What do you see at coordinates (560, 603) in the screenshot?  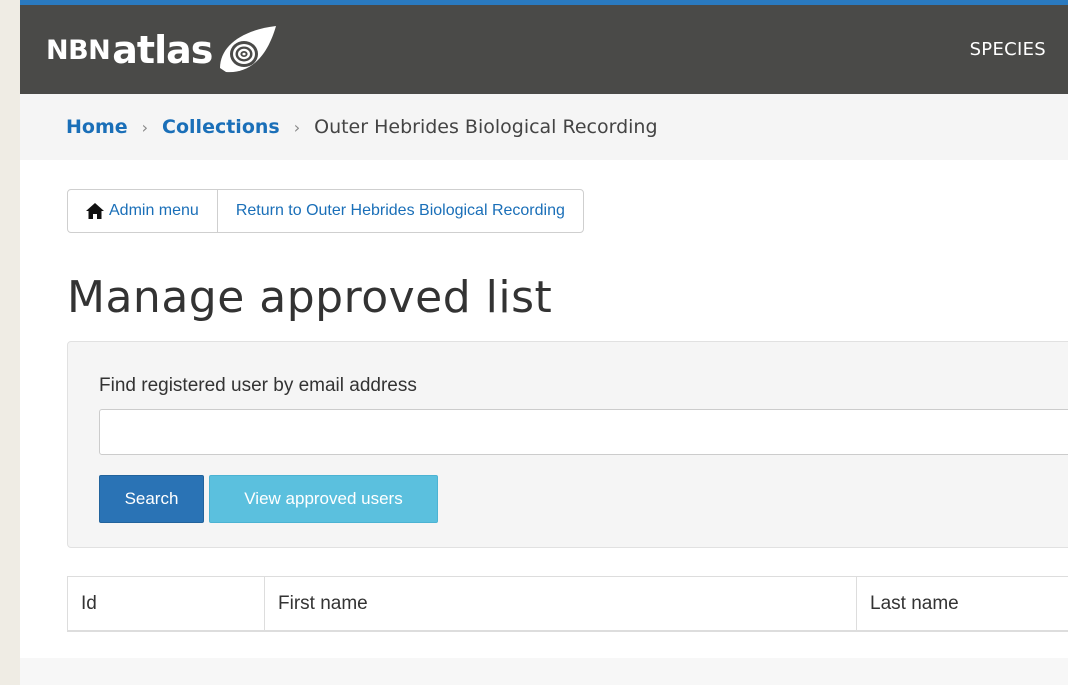 I see `column-header-first-name: First name` at bounding box center [560, 603].